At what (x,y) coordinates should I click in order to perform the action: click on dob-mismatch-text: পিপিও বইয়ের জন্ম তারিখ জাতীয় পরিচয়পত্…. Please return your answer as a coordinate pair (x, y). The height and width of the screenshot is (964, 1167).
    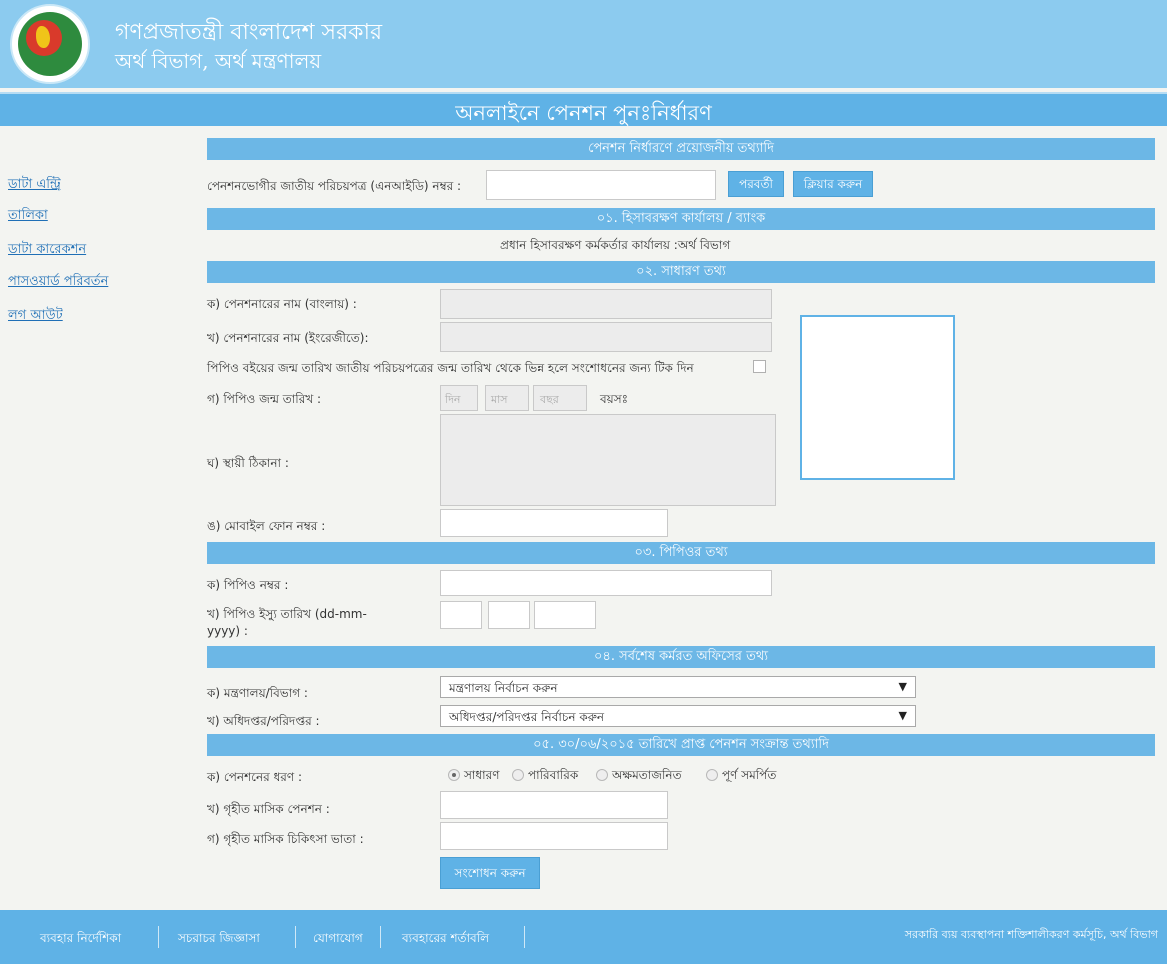
    Looking at the image, I should click on (450, 368).